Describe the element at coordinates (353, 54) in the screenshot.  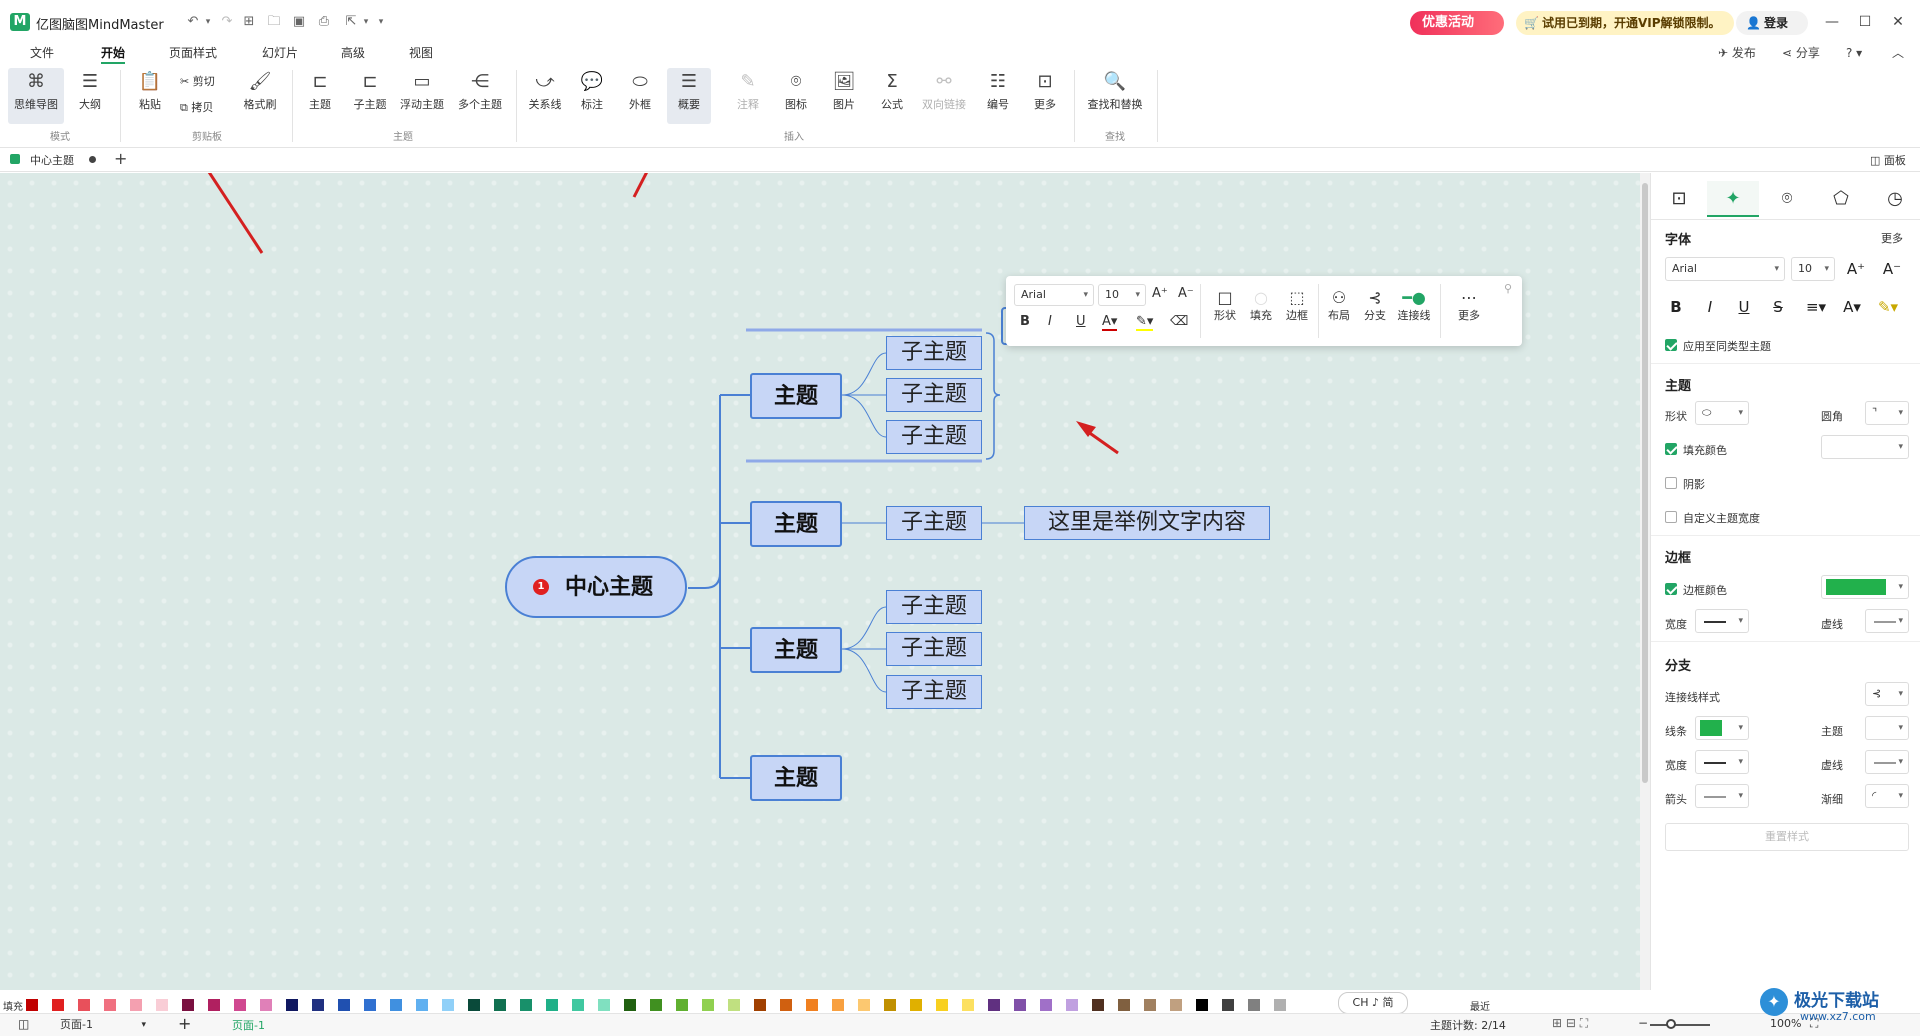
I see `tab-advanced: 高级` at that location.